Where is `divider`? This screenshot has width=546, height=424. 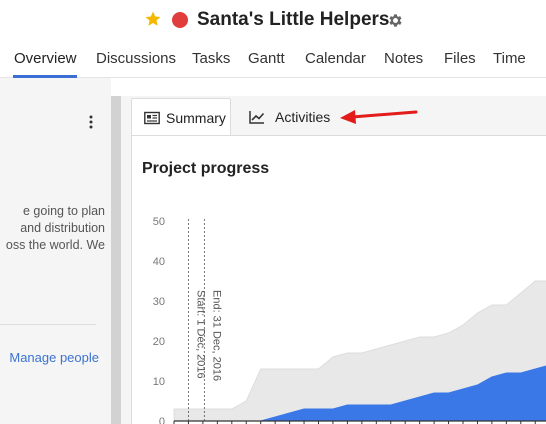 divider is located at coordinates (48, 324).